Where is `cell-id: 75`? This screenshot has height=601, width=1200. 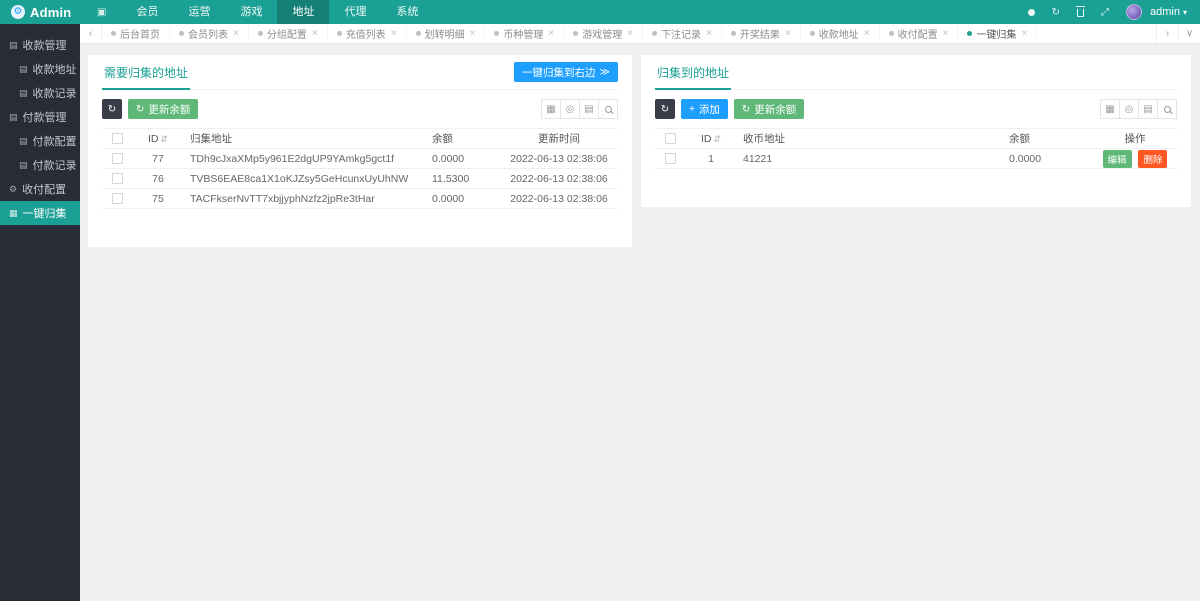
cell-id: 75 is located at coordinates (158, 198).